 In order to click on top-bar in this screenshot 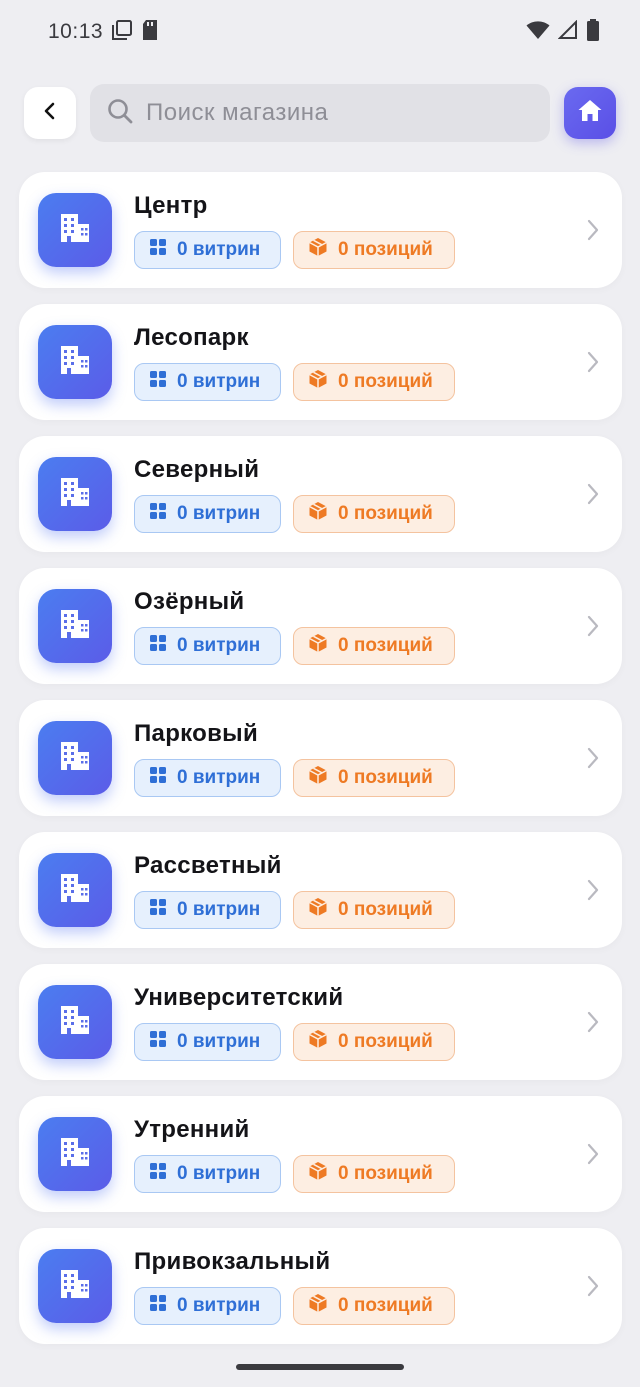, I will do `click(320, 113)`.